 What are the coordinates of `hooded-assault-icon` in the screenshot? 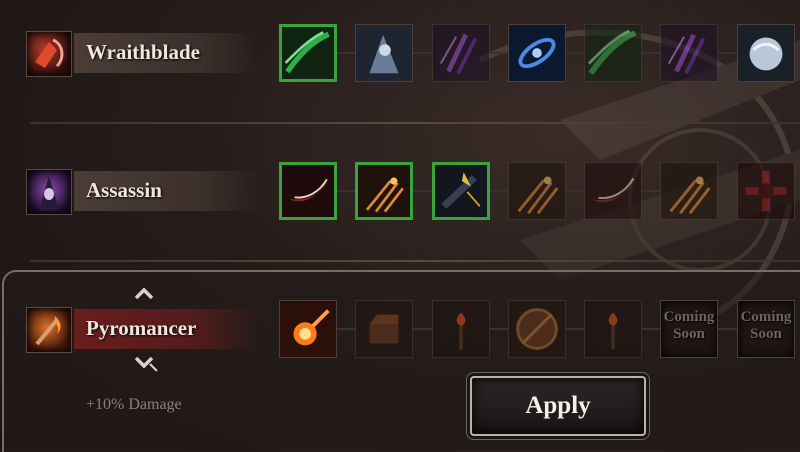 It's located at (384, 53).